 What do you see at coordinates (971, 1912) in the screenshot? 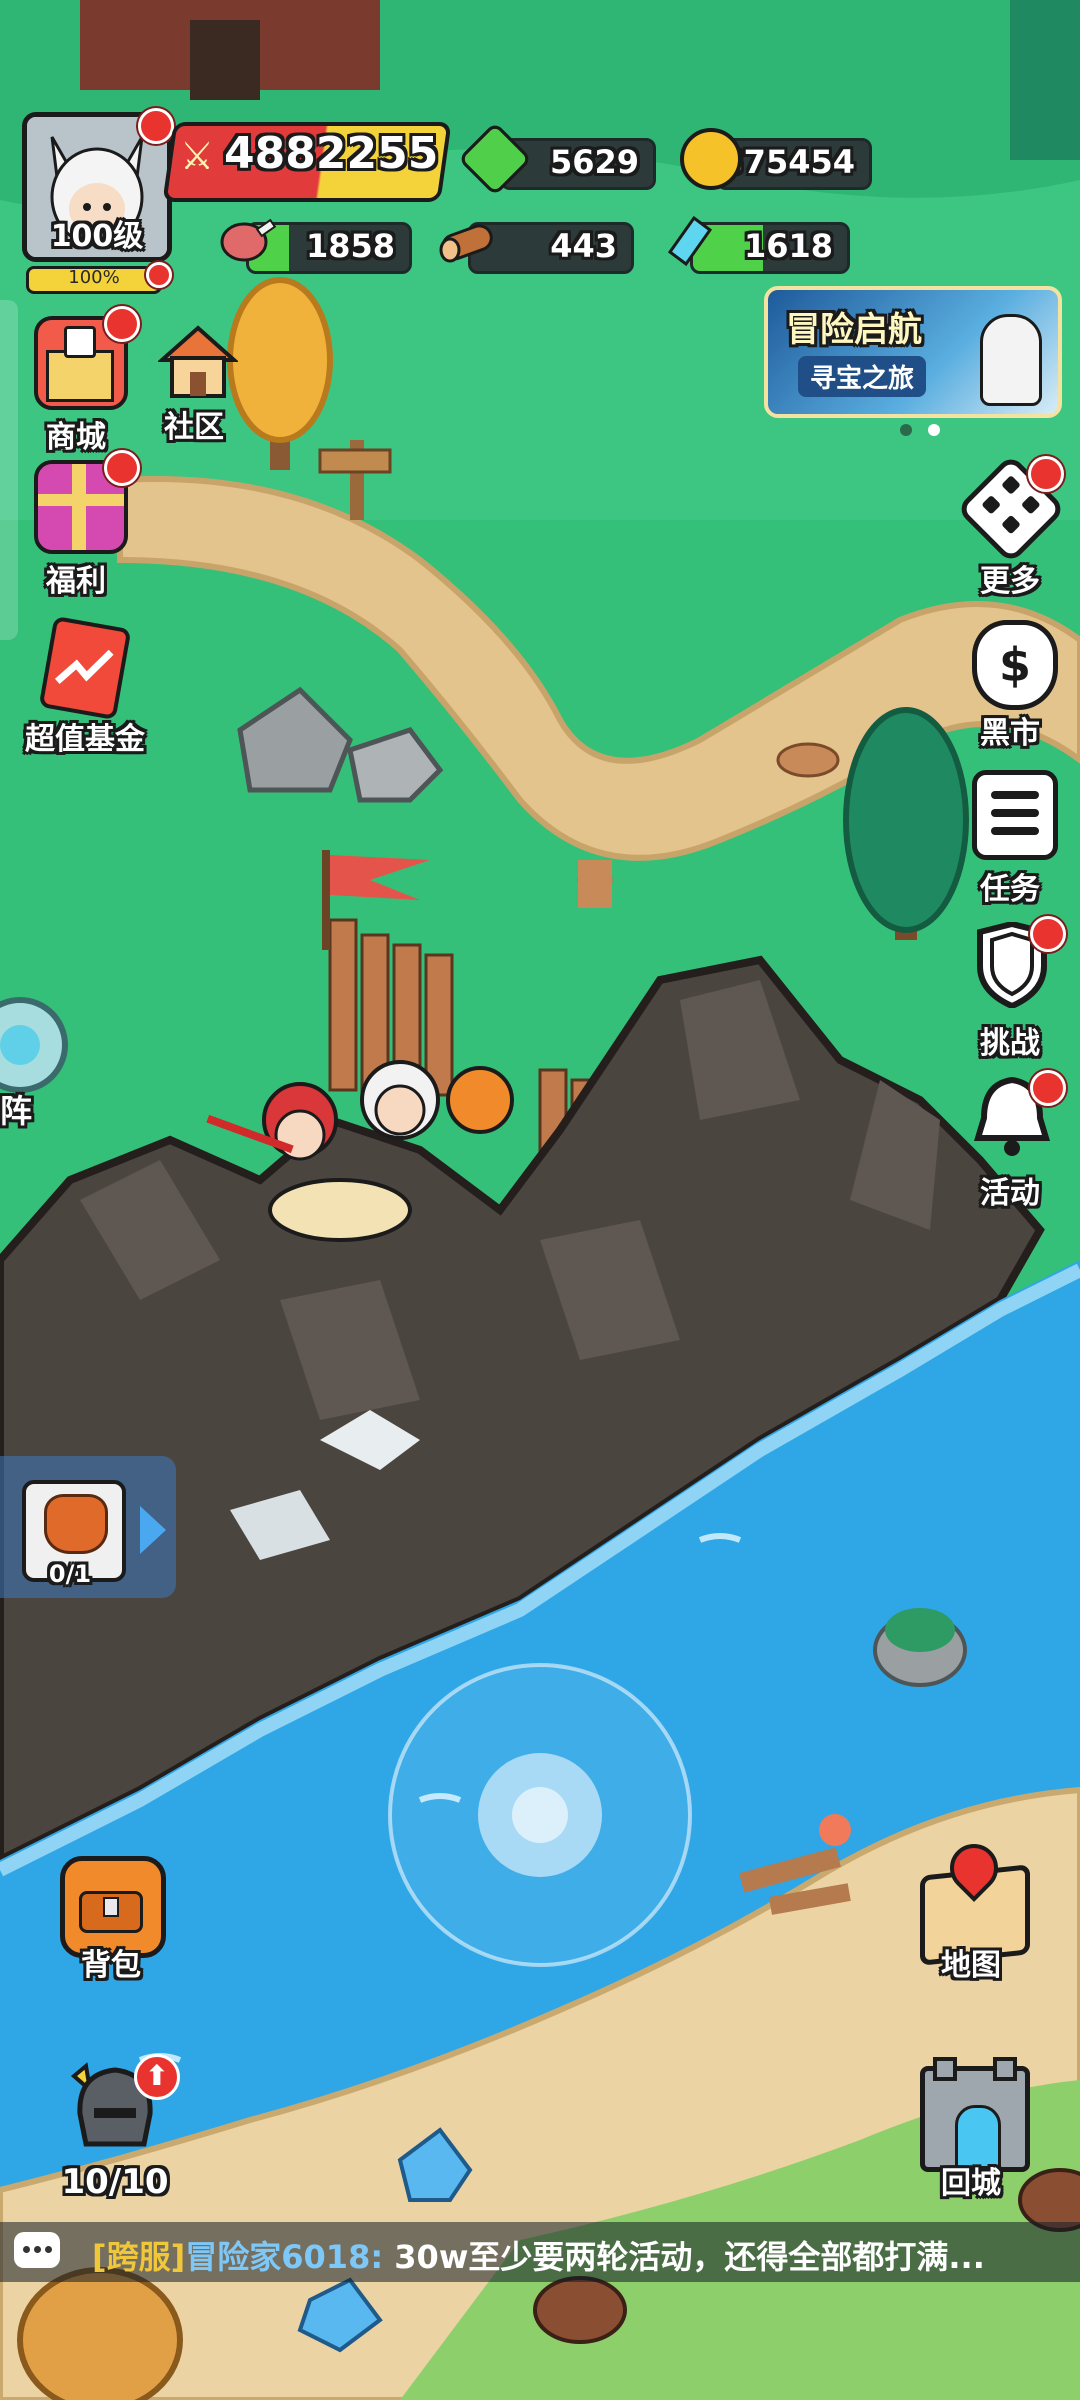
I see `map-button: 地图` at bounding box center [971, 1912].